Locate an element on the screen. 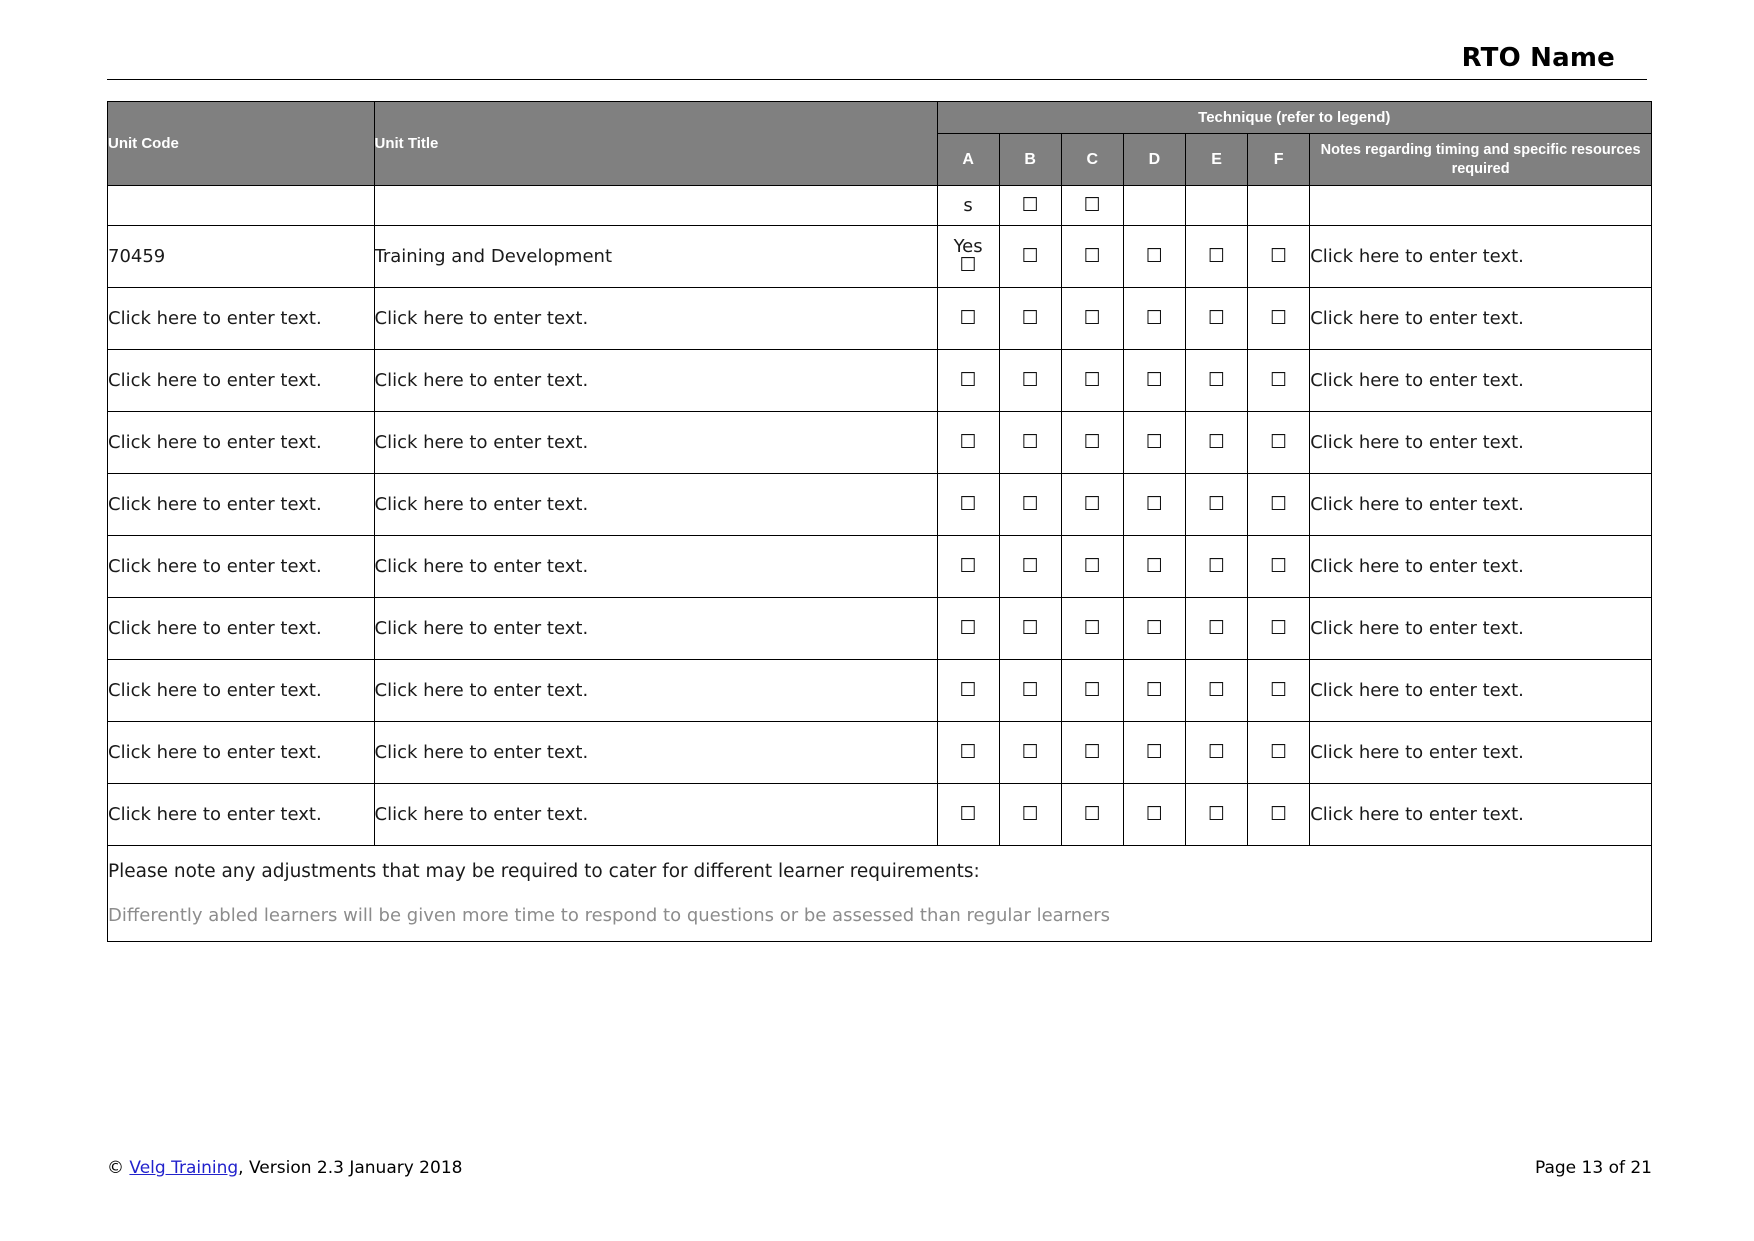 The width and height of the screenshot is (1754, 1241). cell-technique-a: s is located at coordinates (968, 205).